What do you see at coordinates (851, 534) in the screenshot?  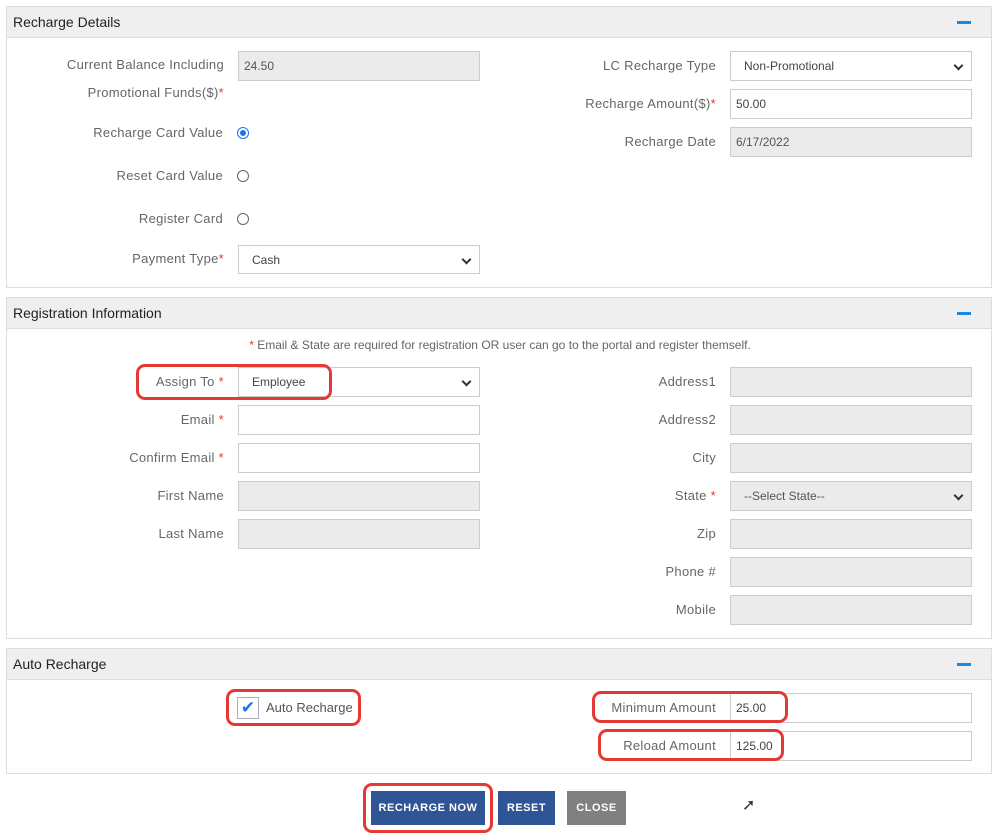 I see `zip-input` at bounding box center [851, 534].